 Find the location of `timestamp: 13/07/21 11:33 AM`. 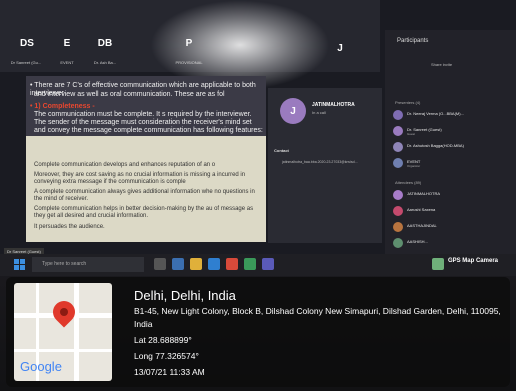

timestamp: 13/07/21 11:33 AM is located at coordinates (169, 372).